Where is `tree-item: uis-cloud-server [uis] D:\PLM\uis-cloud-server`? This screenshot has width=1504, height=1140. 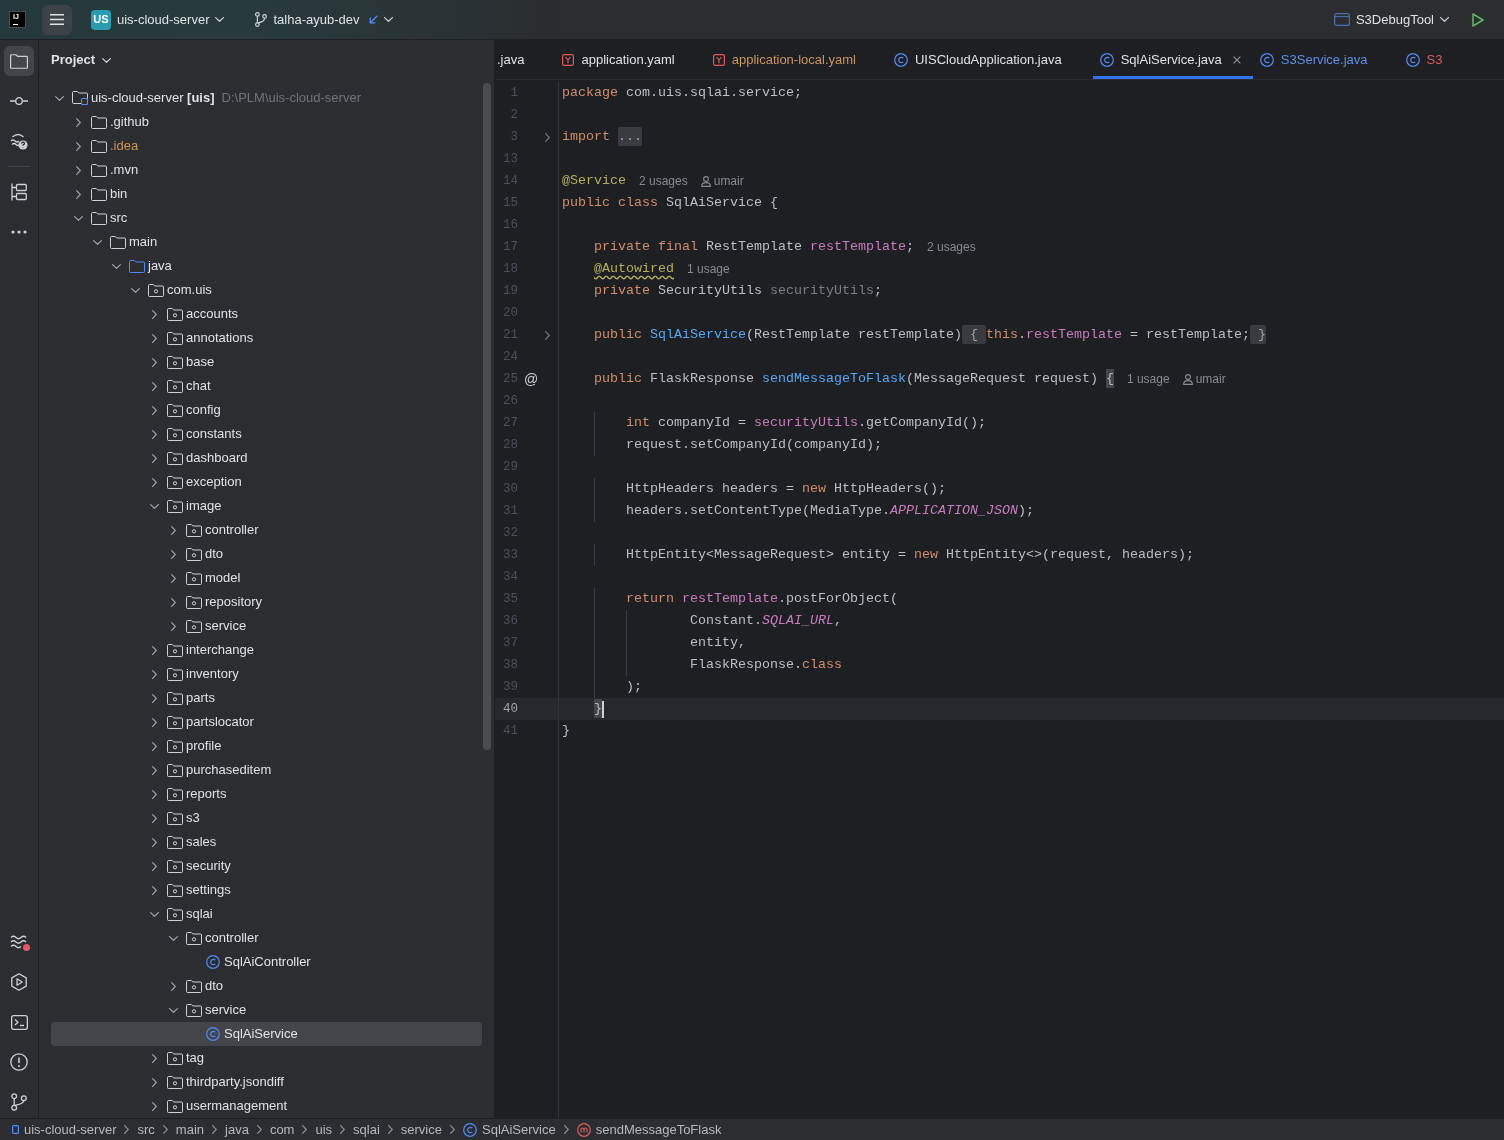
tree-item: uis-cloud-server [uis] D:\PLM\uis-cloud-server is located at coordinates (266, 98).